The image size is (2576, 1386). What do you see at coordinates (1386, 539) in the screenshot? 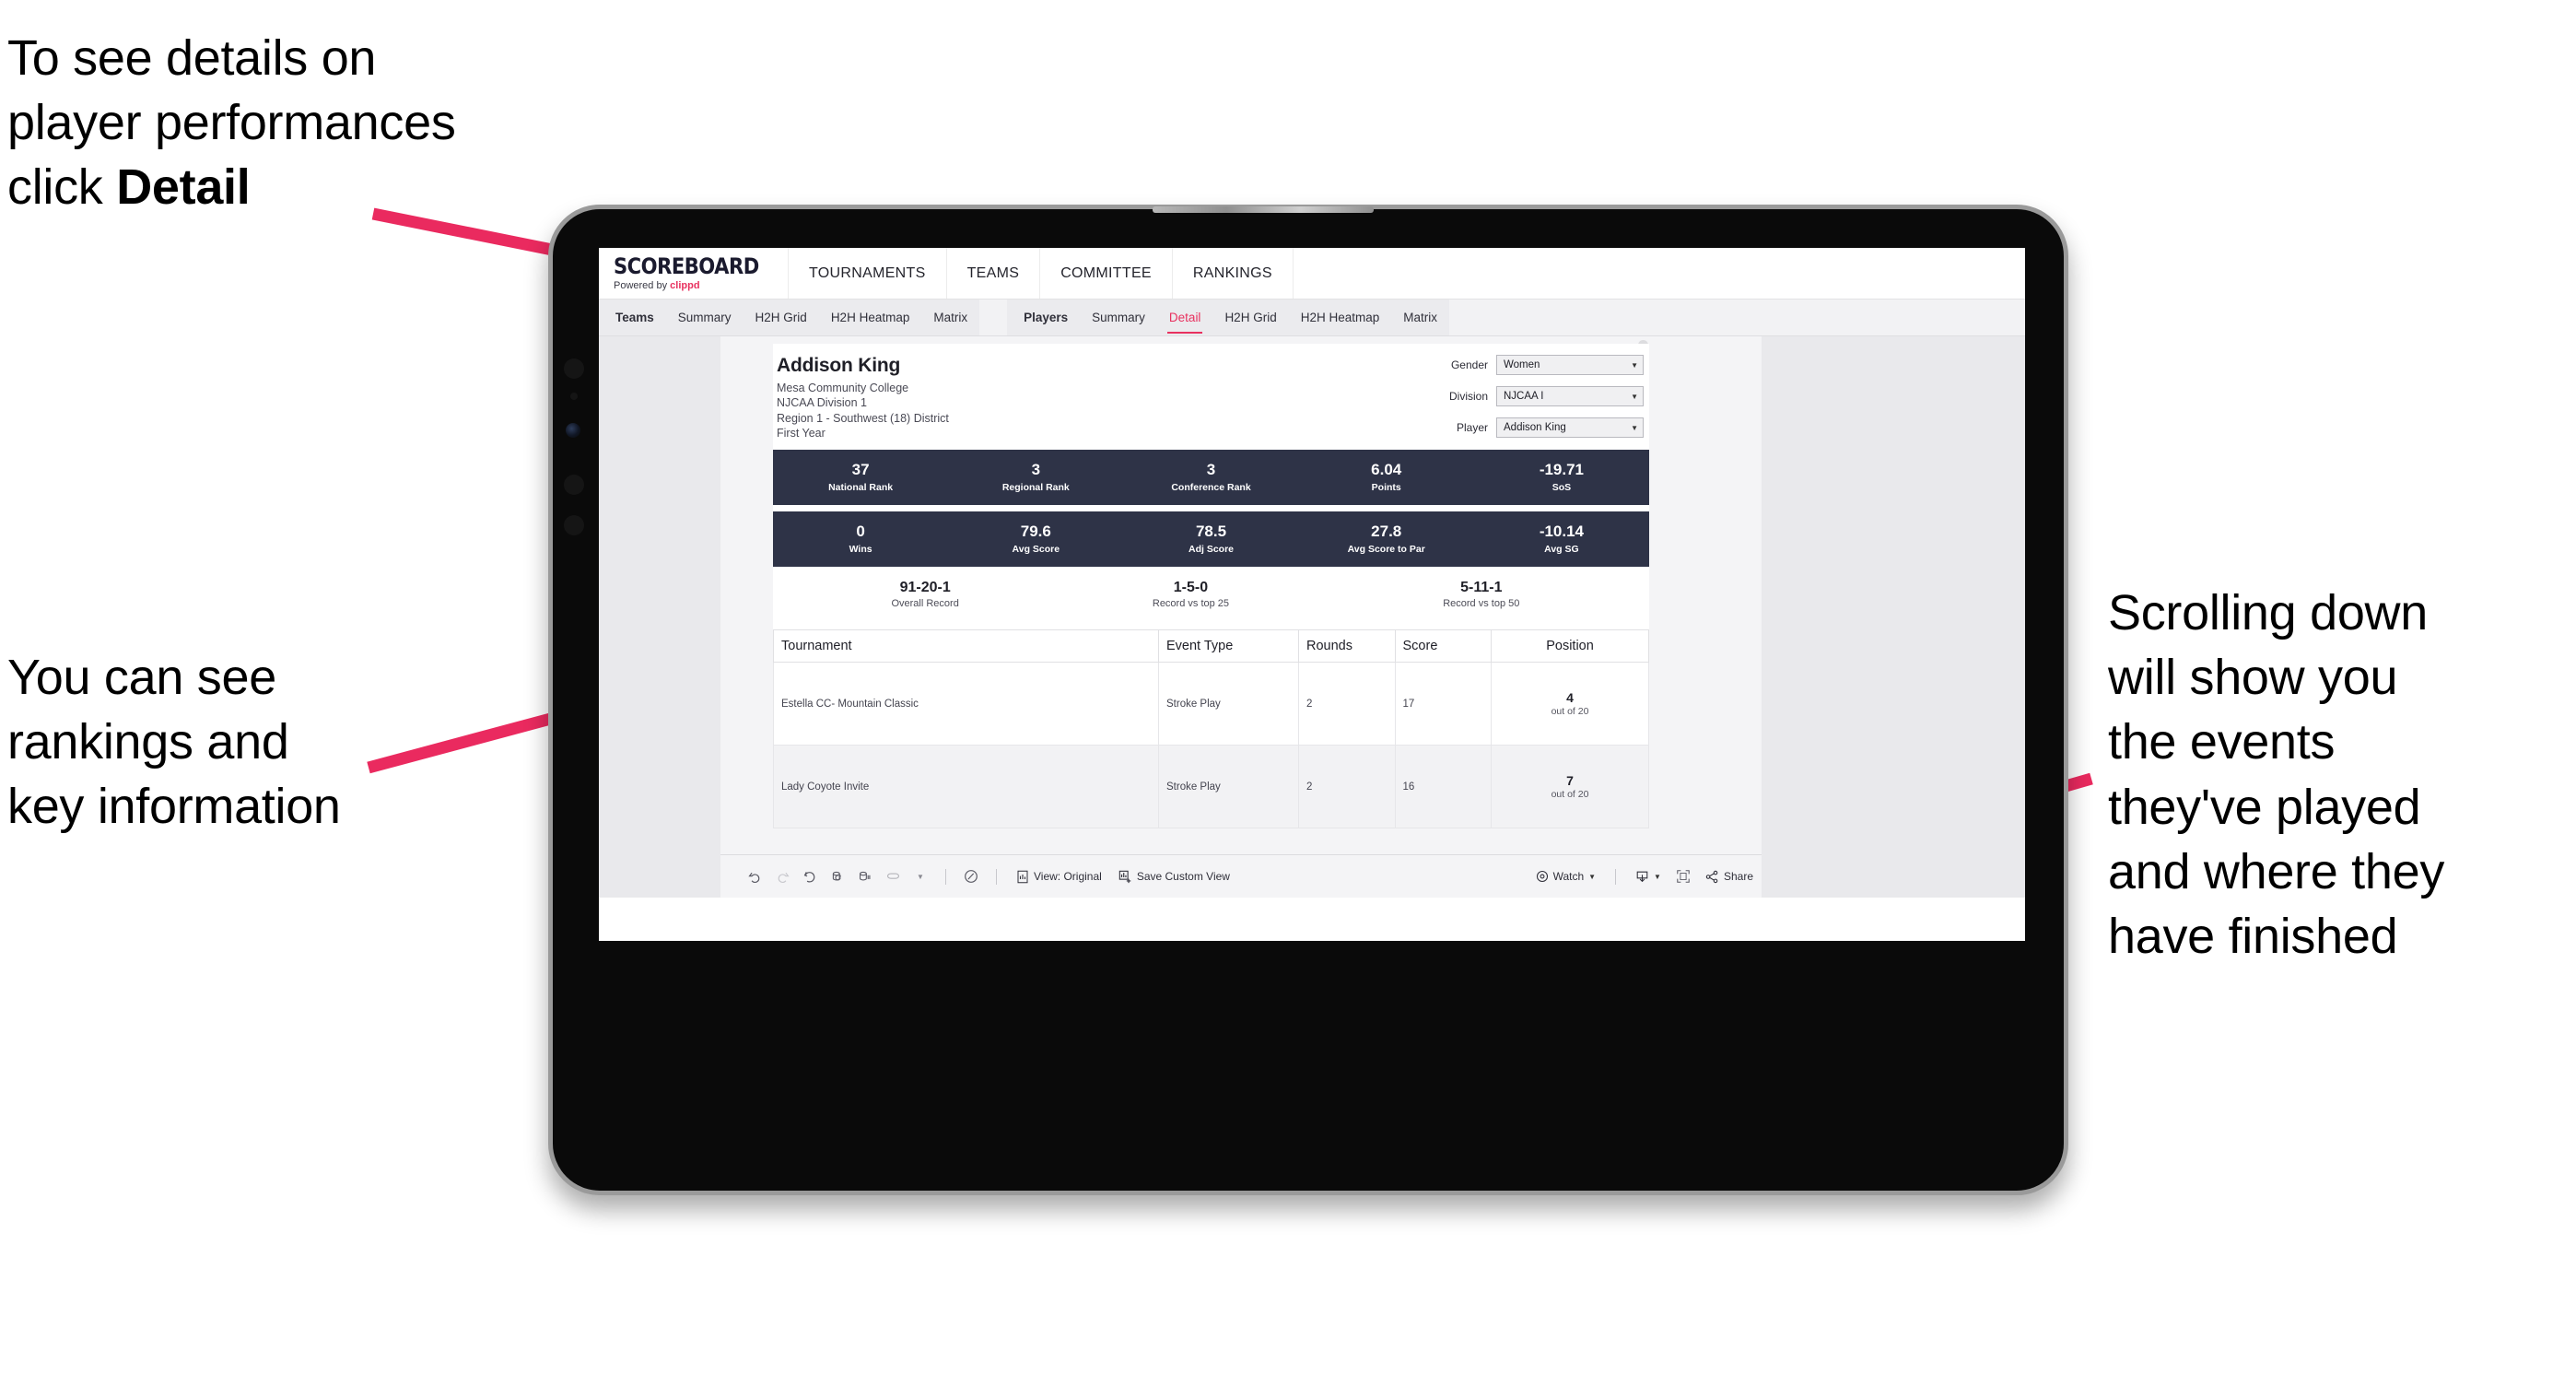
I see `kpi-avg-score-to-par: 27.8 Avg Score to Par` at bounding box center [1386, 539].